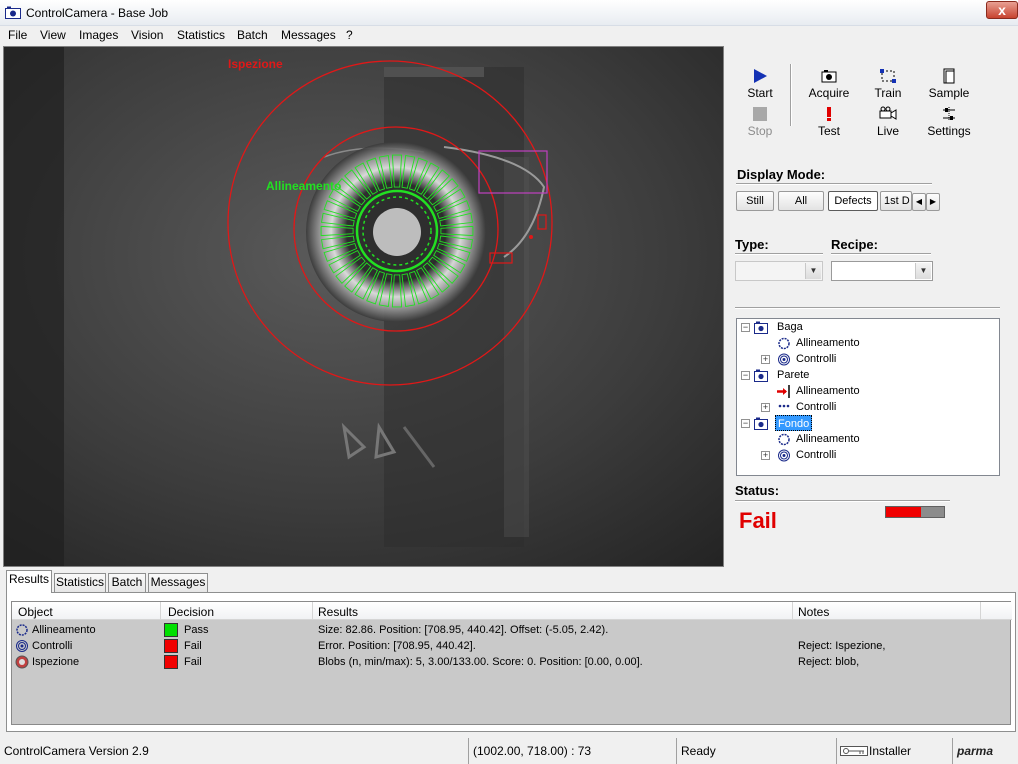 The height and width of the screenshot is (764, 1018). What do you see at coordinates (890, 751) in the screenshot?
I see `status-user-label: Installer` at bounding box center [890, 751].